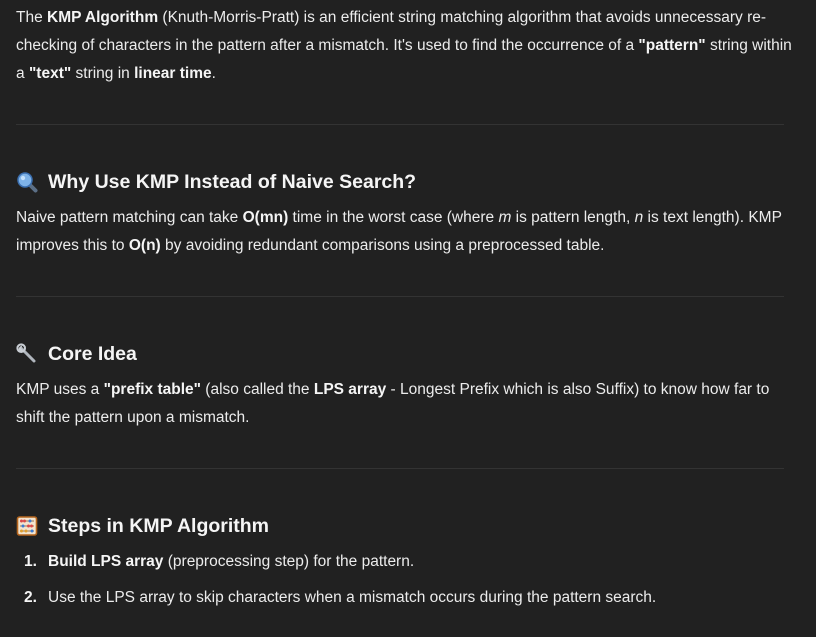 Image resolution: width=816 pixels, height=637 pixels. What do you see at coordinates (30, 597) in the screenshot?
I see `list-item-number: 2.` at bounding box center [30, 597].